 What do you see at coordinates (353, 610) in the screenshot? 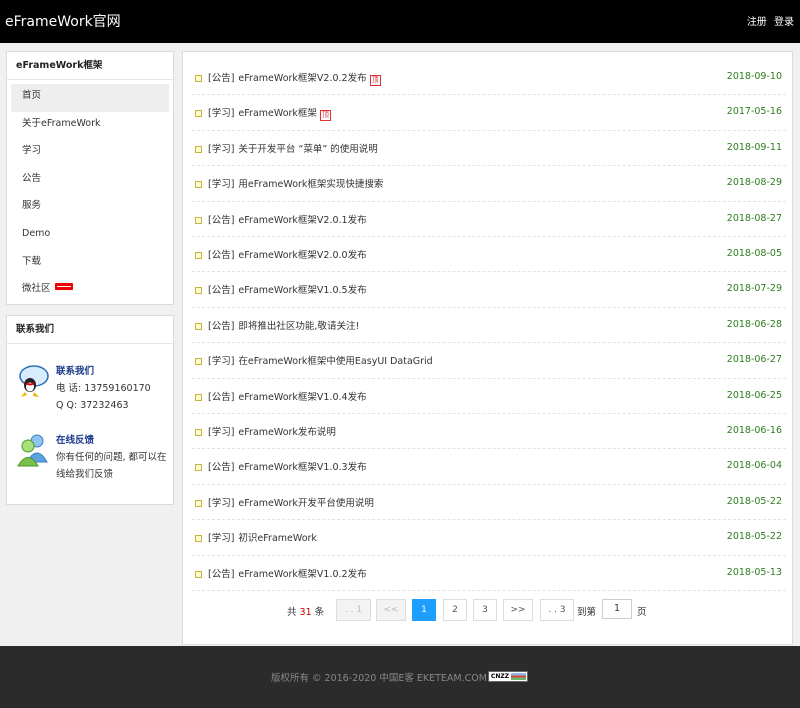
I see `first-page-button: . . 1` at bounding box center [353, 610].